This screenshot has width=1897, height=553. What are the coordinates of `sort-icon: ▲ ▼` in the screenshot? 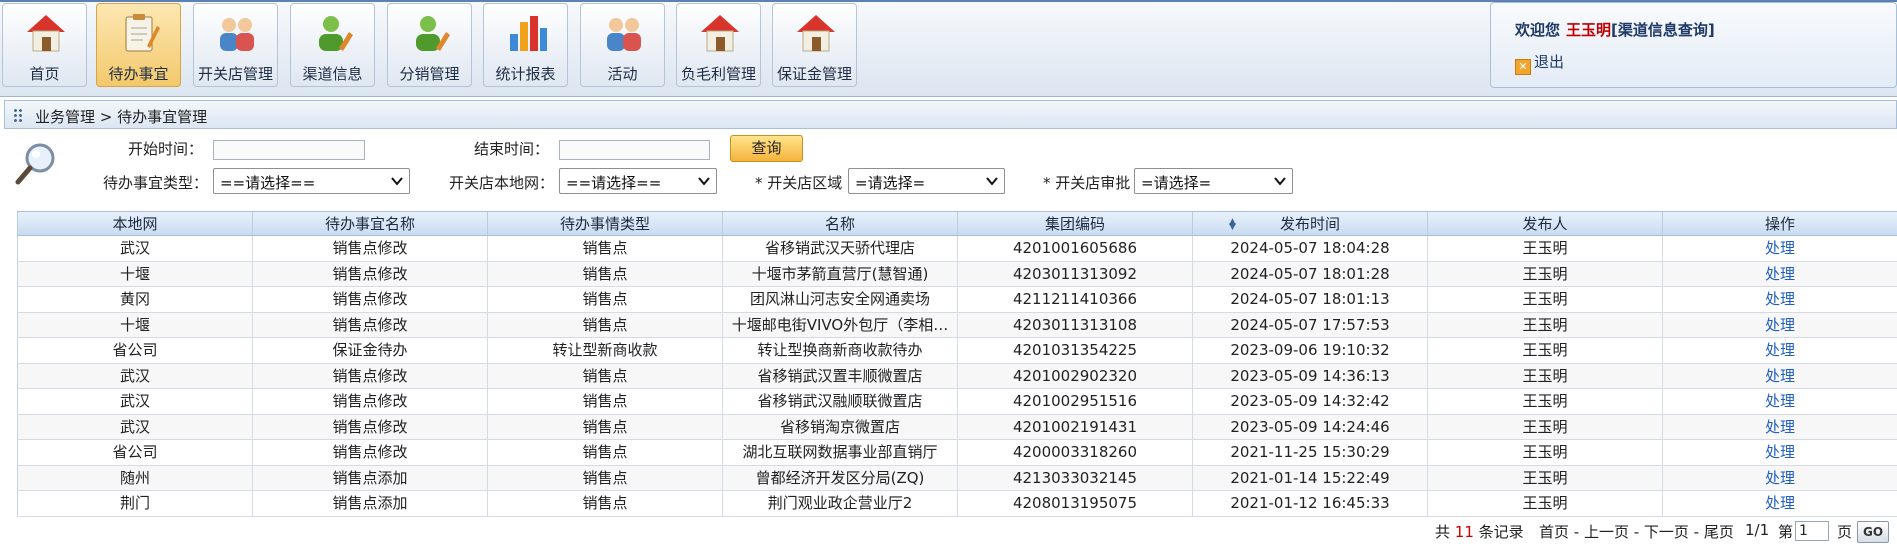 It's located at (1232, 225).